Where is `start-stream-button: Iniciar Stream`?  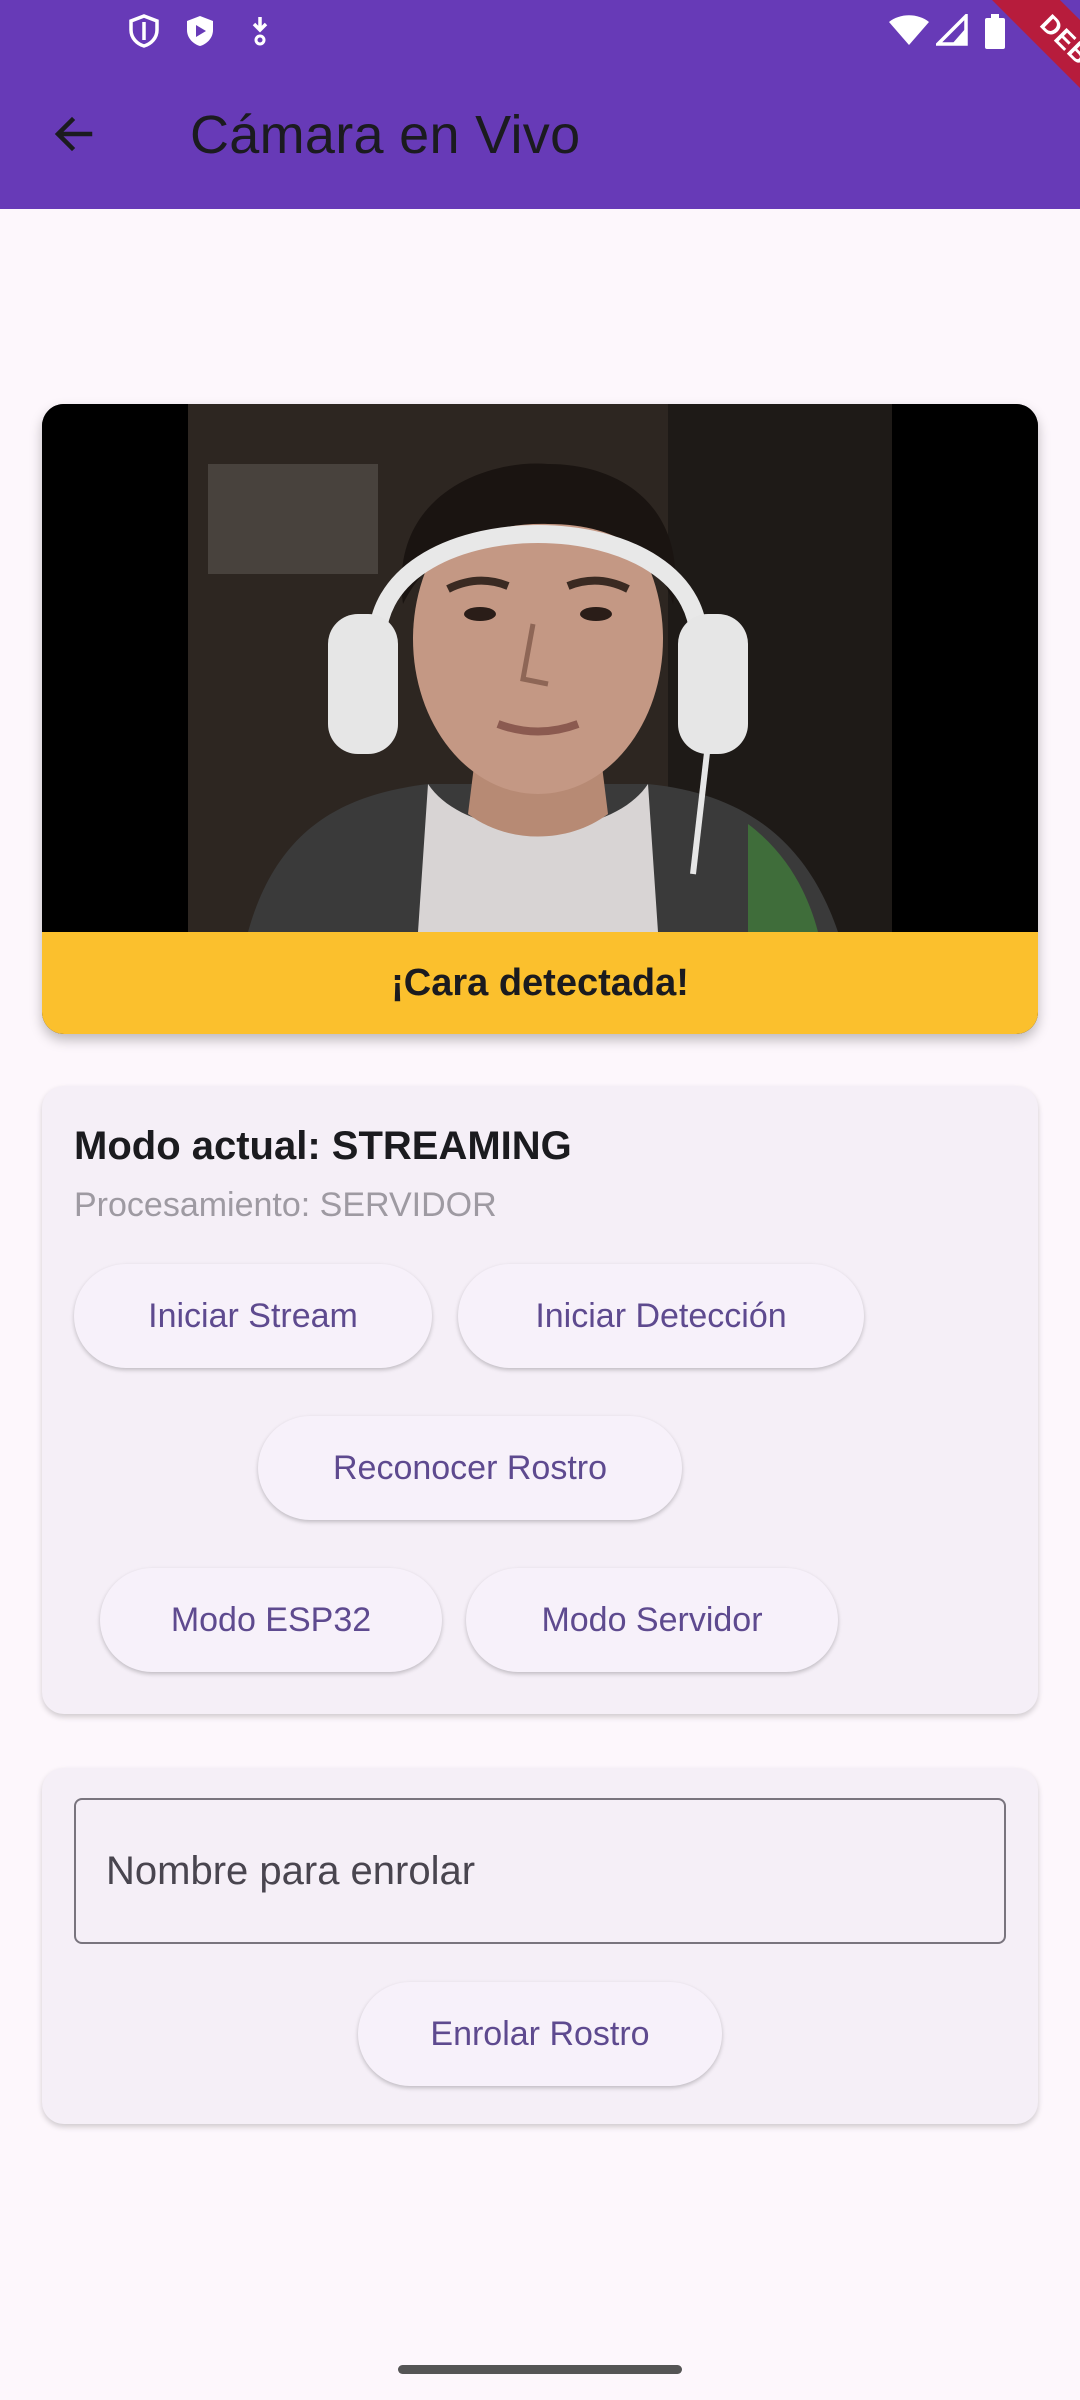
start-stream-button: Iniciar Stream is located at coordinates (253, 1316).